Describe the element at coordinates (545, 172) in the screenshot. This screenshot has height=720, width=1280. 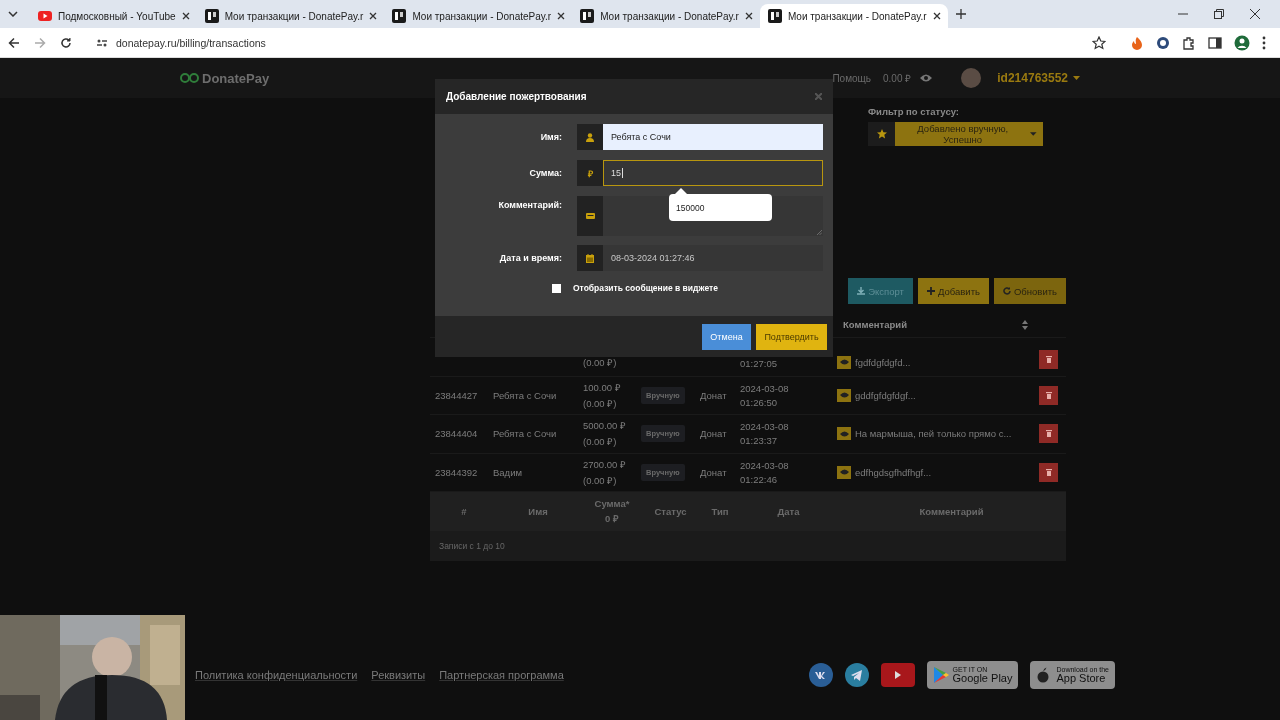
I see `field-label: Сумма:` at that location.